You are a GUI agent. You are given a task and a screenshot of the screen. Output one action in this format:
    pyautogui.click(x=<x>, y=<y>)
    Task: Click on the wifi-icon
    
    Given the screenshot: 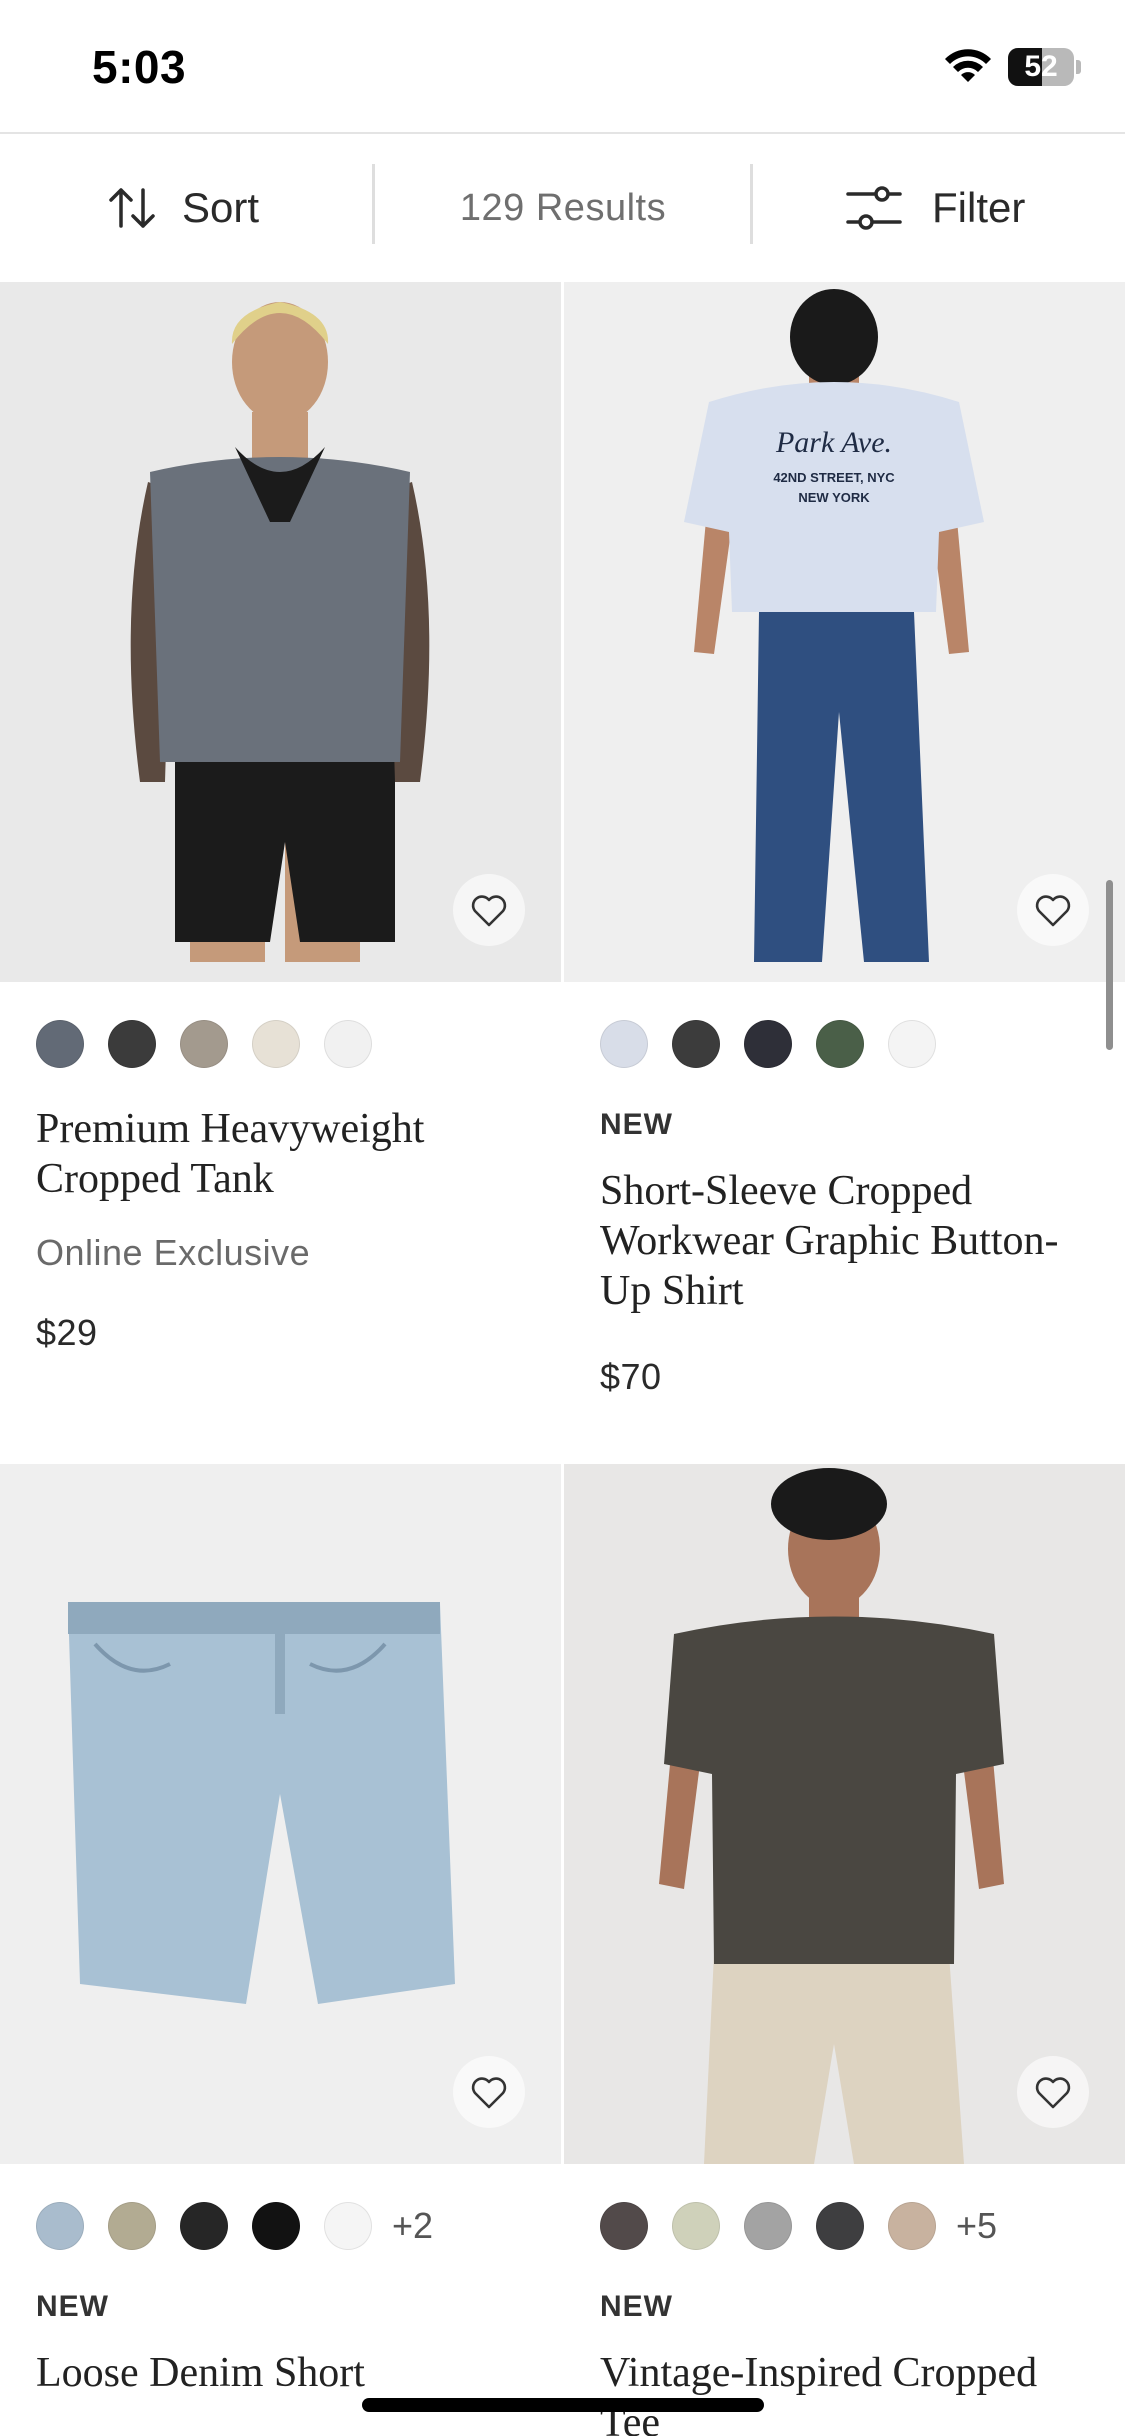 What is the action you would take?
    pyautogui.click(x=968, y=65)
    